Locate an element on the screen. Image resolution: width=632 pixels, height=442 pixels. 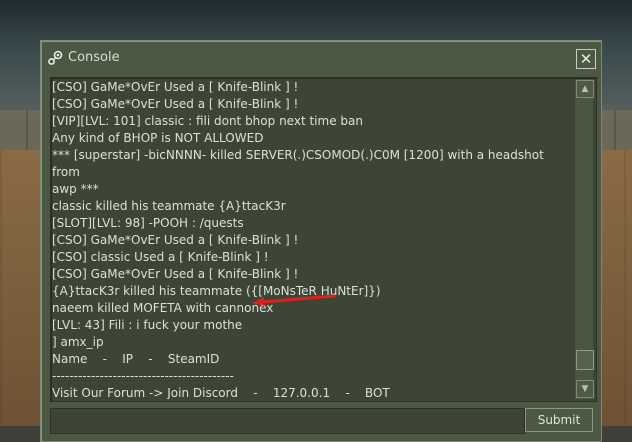
console-line: [SLOT][LVL: 98] -POOH : /quests is located at coordinates (148, 223).